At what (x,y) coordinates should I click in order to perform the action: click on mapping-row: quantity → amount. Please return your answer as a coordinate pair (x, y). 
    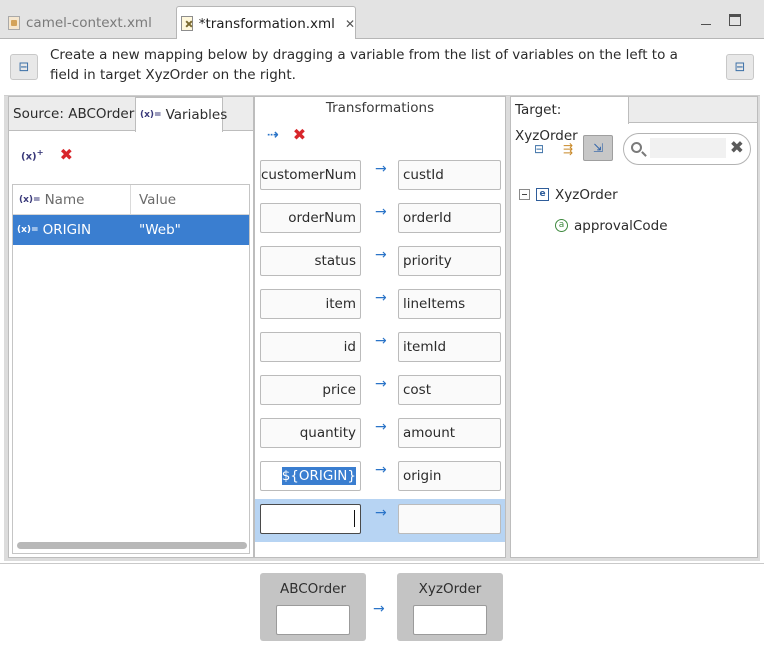
    Looking at the image, I should click on (380, 434).